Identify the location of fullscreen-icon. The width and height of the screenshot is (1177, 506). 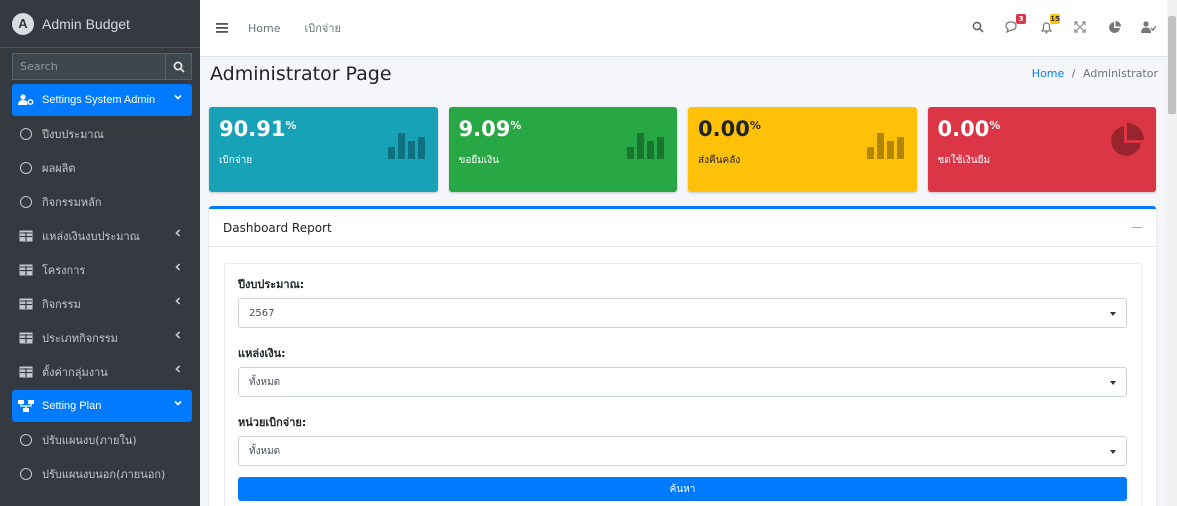
(1080, 27).